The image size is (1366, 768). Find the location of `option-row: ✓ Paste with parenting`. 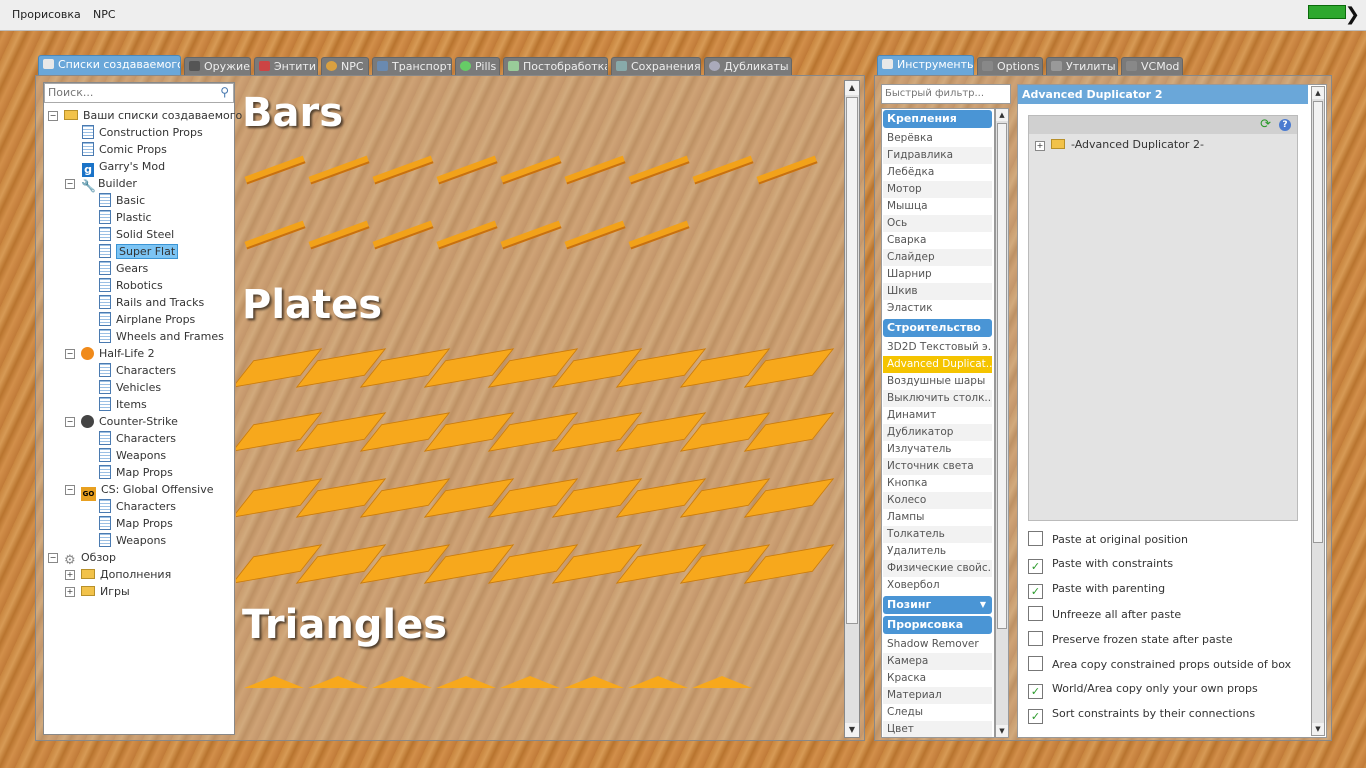

option-row: ✓ Paste with parenting is located at coordinates (1096, 591).